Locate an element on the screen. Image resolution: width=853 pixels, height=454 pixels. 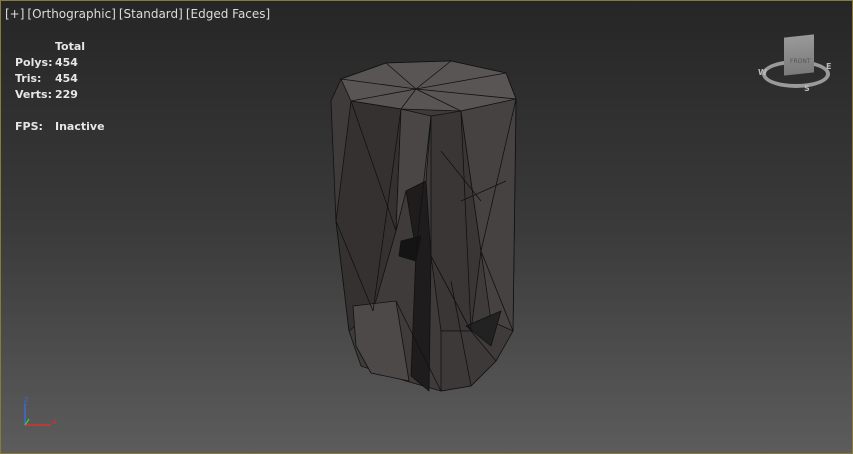
axis-x-label: x is located at coordinates (54, 421).